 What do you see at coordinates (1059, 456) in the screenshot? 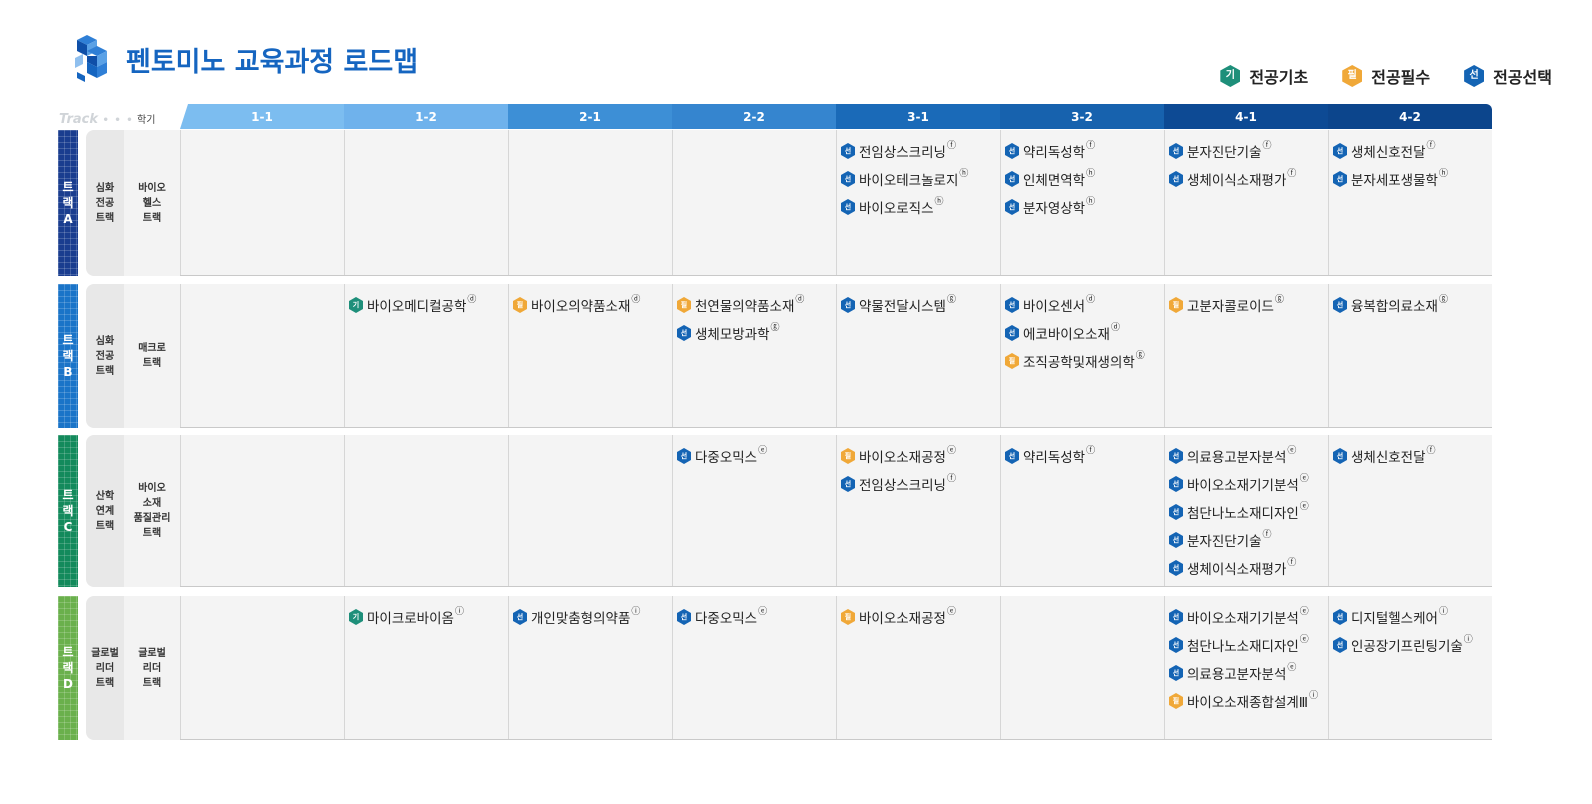
I see `course-name: 약리독성학ⓕ` at bounding box center [1059, 456].